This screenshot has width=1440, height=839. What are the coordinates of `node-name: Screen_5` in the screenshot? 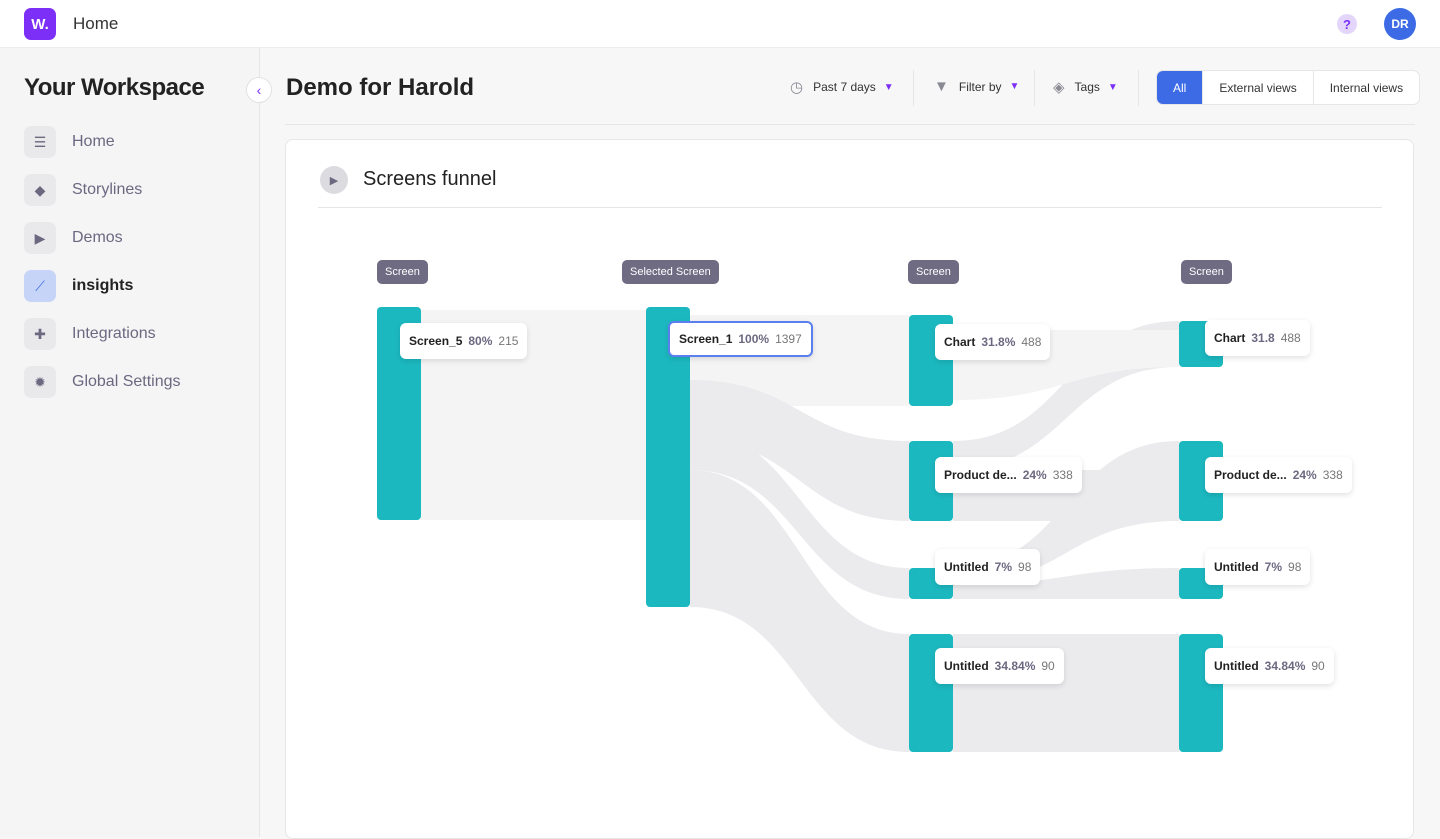 It's located at (436, 341).